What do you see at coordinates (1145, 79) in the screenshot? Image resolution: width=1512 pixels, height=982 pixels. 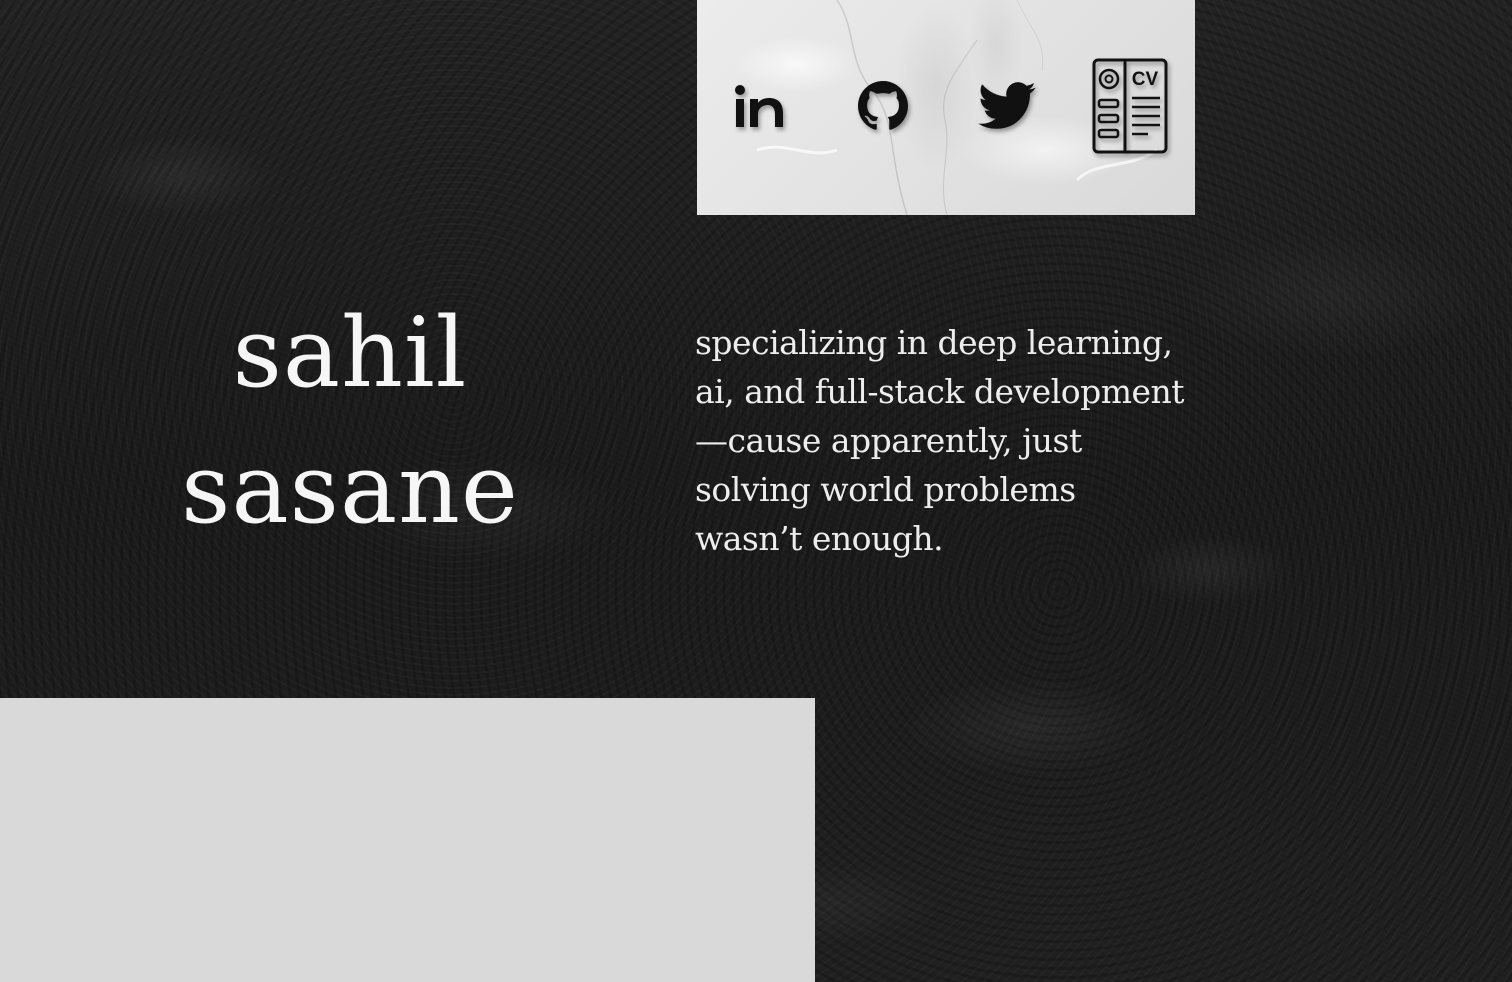 I see `cv-label: CV` at bounding box center [1145, 79].